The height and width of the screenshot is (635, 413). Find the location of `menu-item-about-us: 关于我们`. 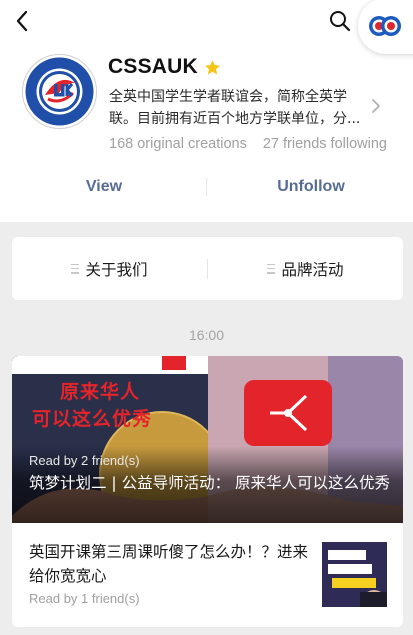

menu-item-about-us: 关于我们 is located at coordinates (109, 268).